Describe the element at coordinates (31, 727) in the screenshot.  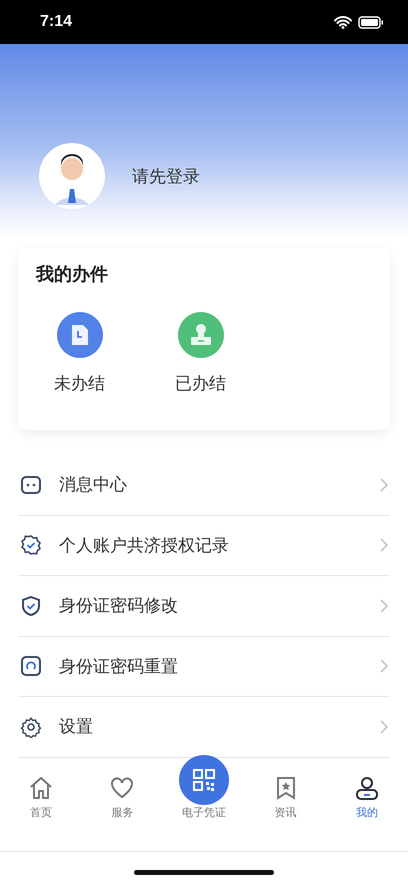
I see `settings-icon` at that location.